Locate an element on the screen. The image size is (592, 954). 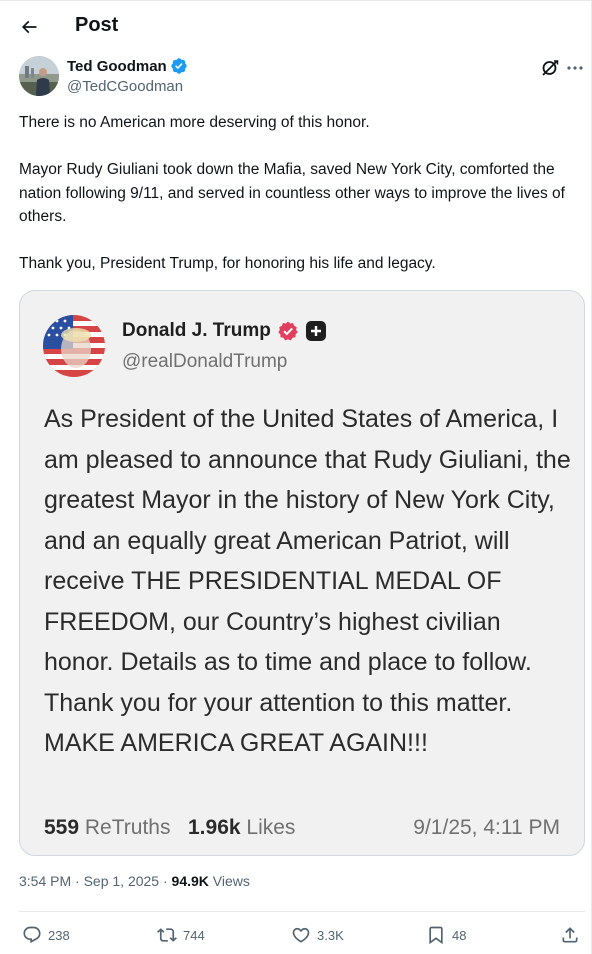
grok-icon is located at coordinates (550, 68).